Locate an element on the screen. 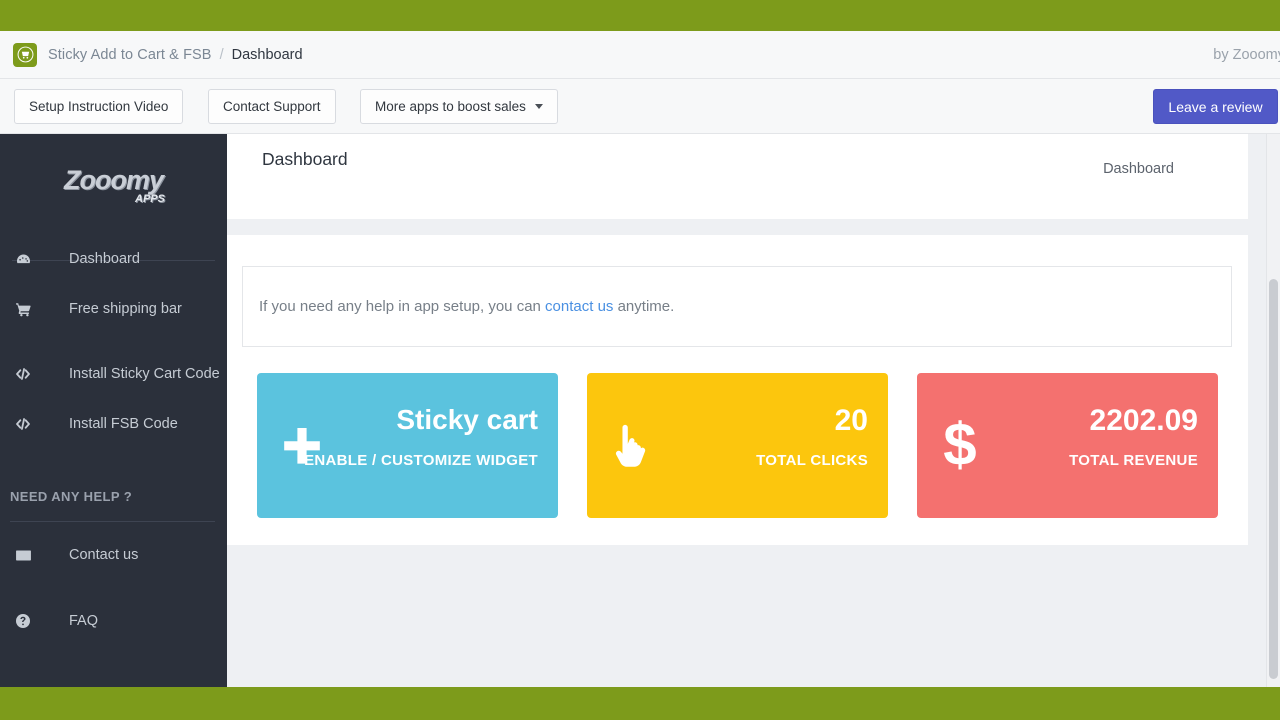  shopping-cart-badge-icon is located at coordinates (25, 54).